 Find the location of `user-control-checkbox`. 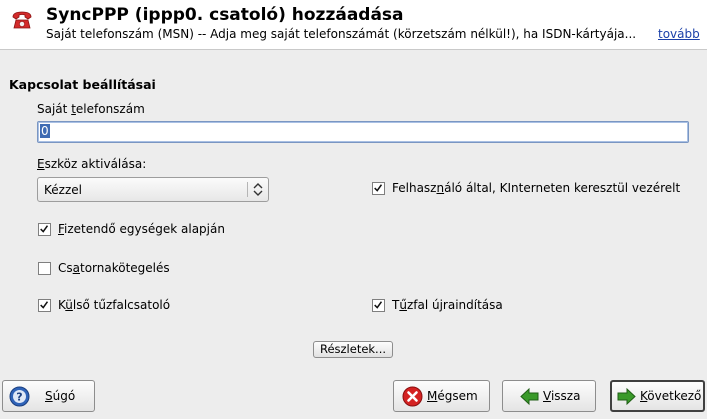

user-control-checkbox is located at coordinates (378, 188).